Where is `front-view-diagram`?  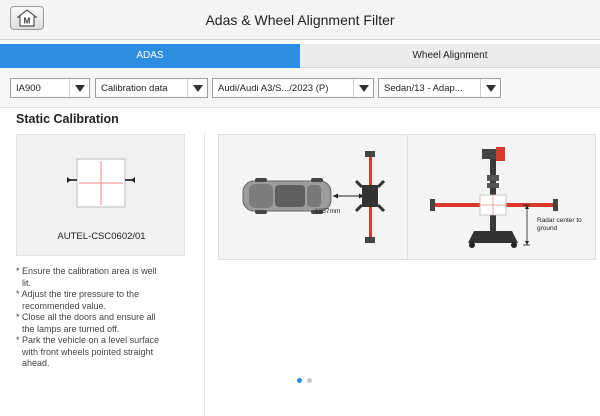
front-view-diagram is located at coordinates (494, 197).